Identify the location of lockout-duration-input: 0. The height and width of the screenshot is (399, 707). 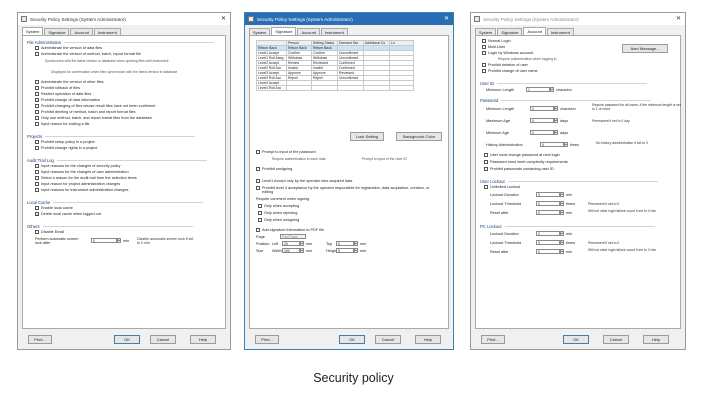
(548, 194).